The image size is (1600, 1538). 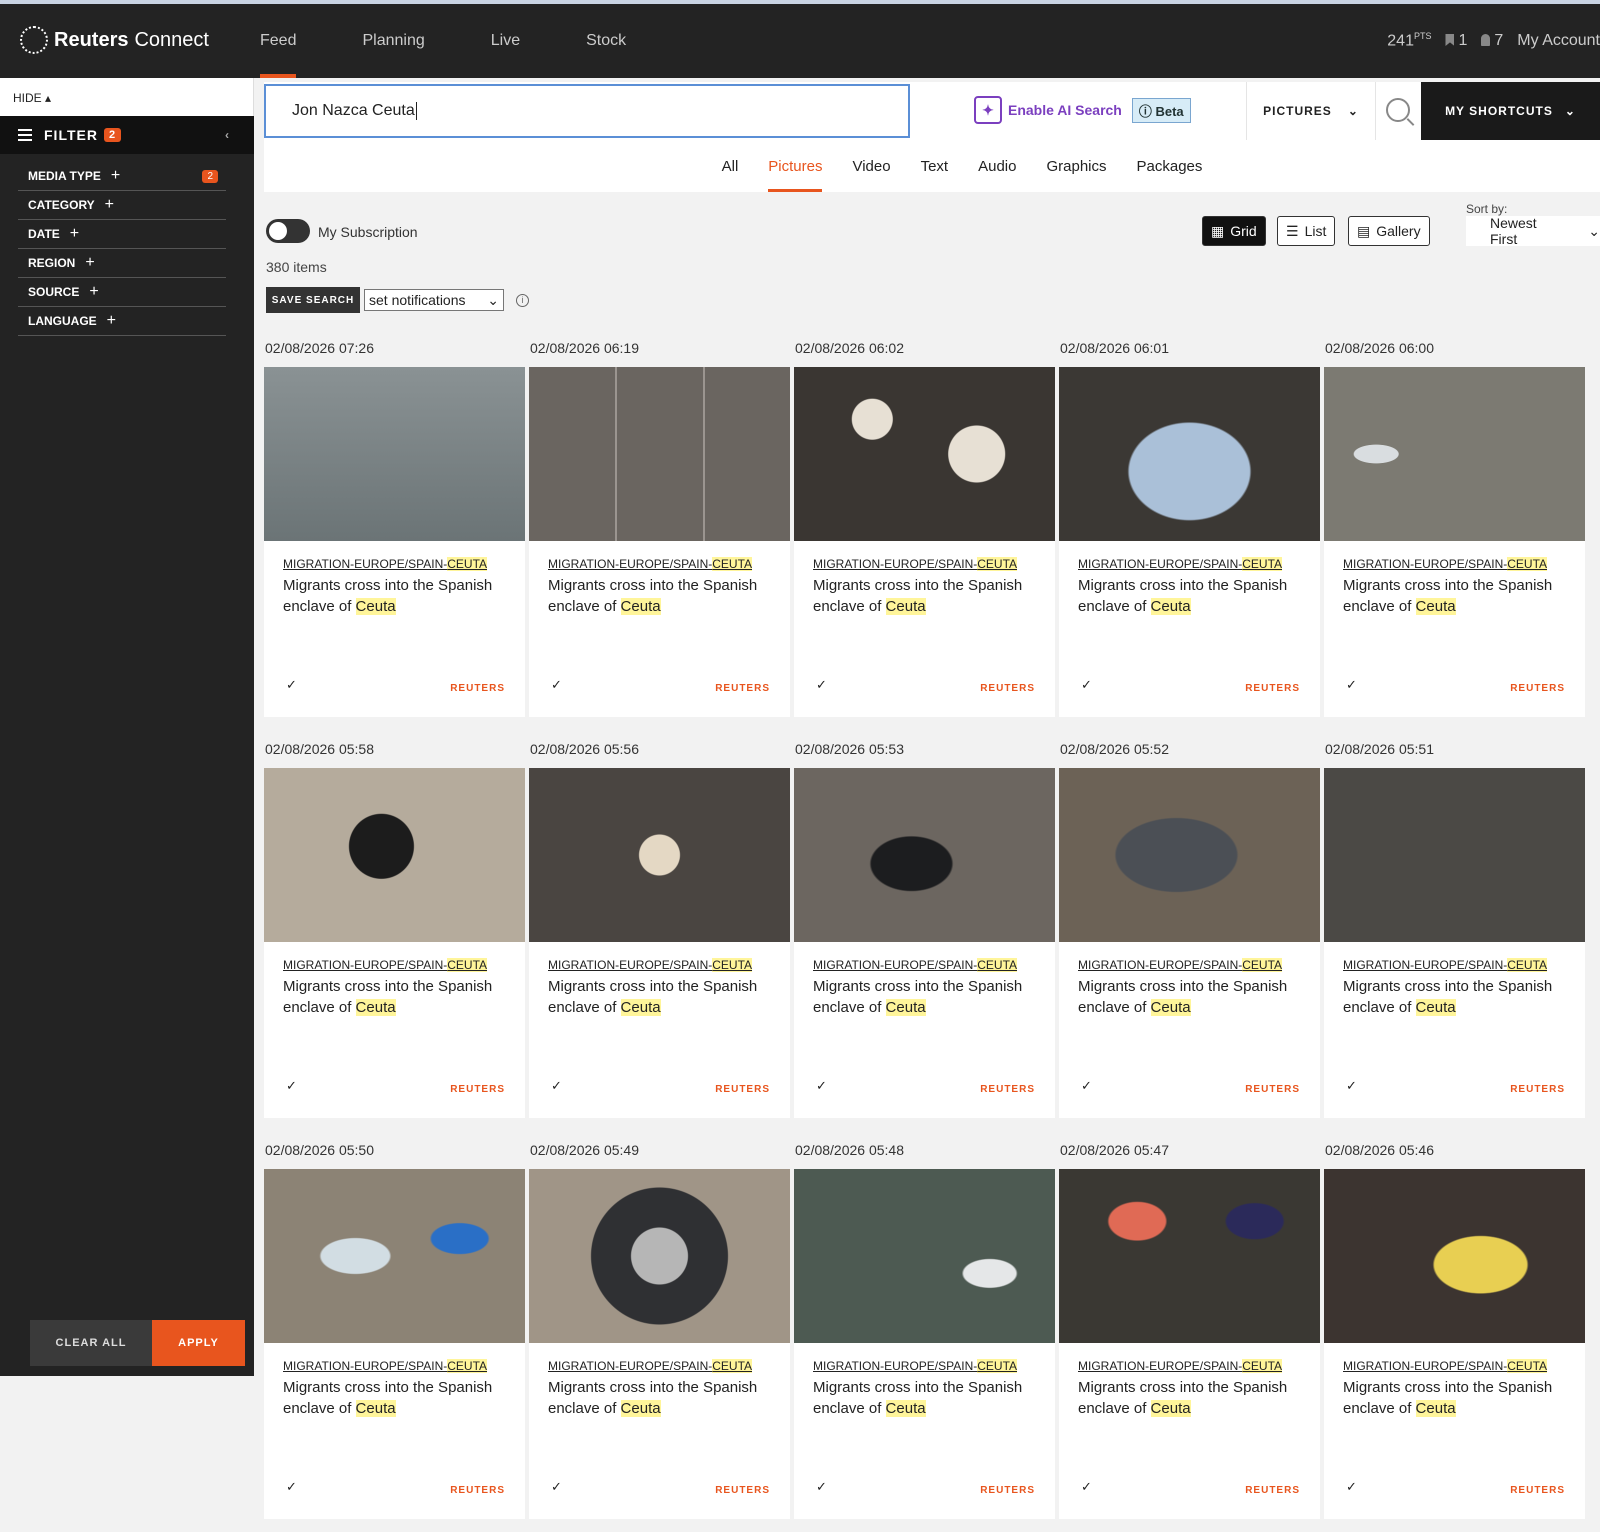 What do you see at coordinates (1456, 41) in the screenshot?
I see `bookmarks-counter: 1` at bounding box center [1456, 41].